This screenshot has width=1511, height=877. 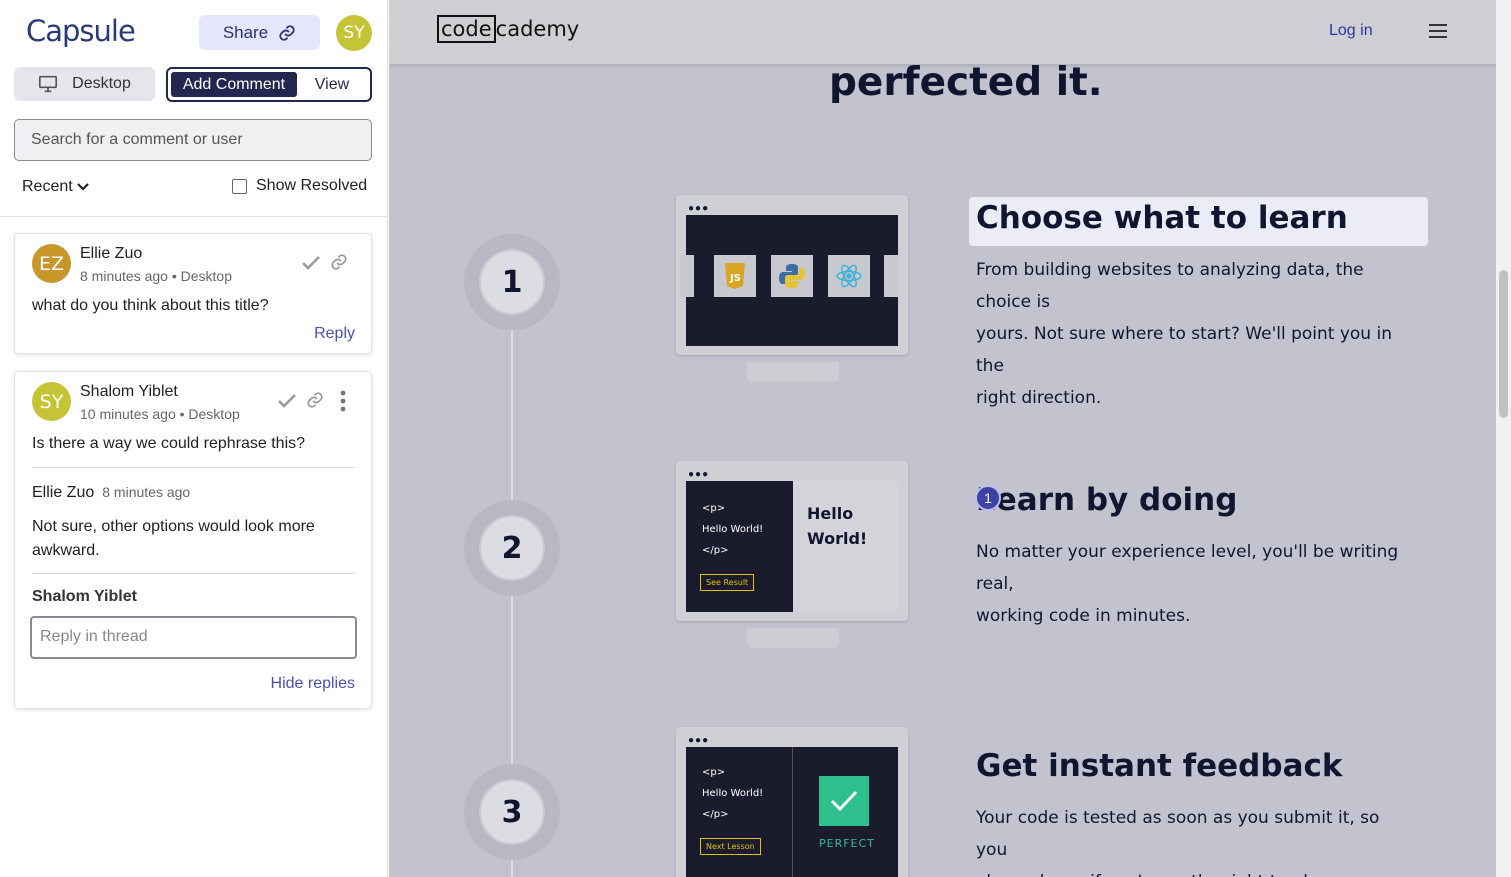 I want to click on description-line: working code in minutes., so click(x=1083, y=616).